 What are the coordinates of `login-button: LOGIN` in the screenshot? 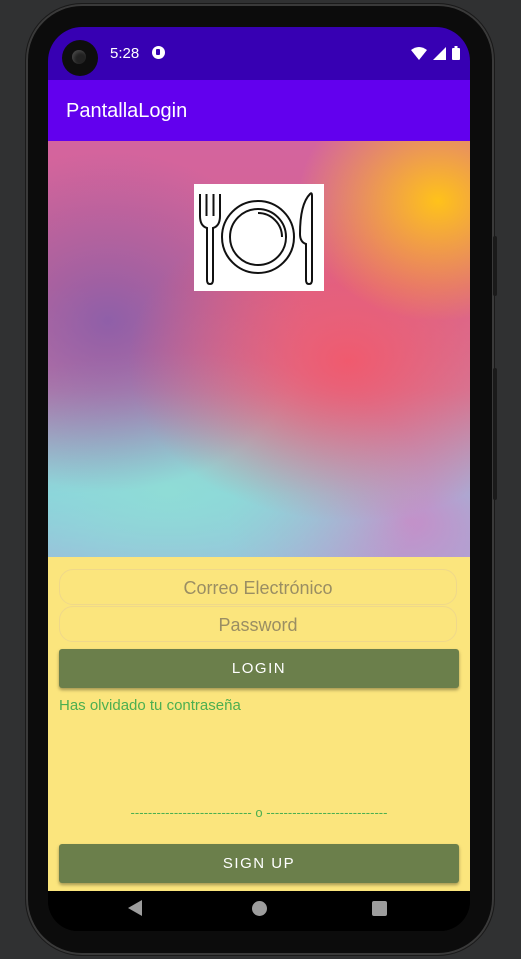 It's located at (259, 668).